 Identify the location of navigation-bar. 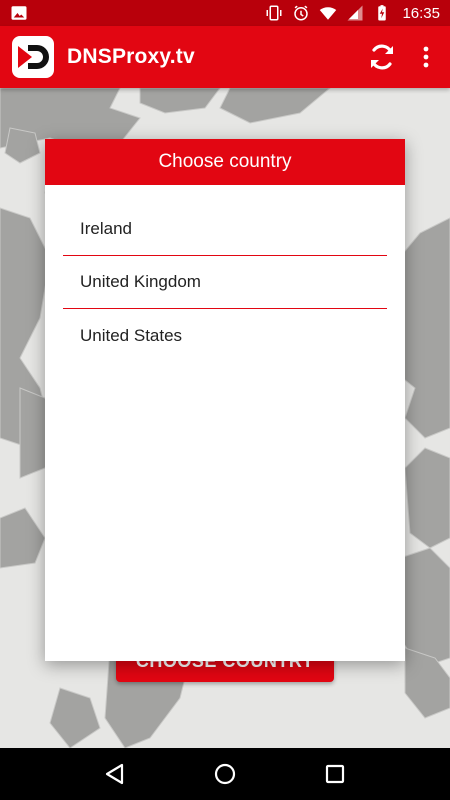
(225, 774).